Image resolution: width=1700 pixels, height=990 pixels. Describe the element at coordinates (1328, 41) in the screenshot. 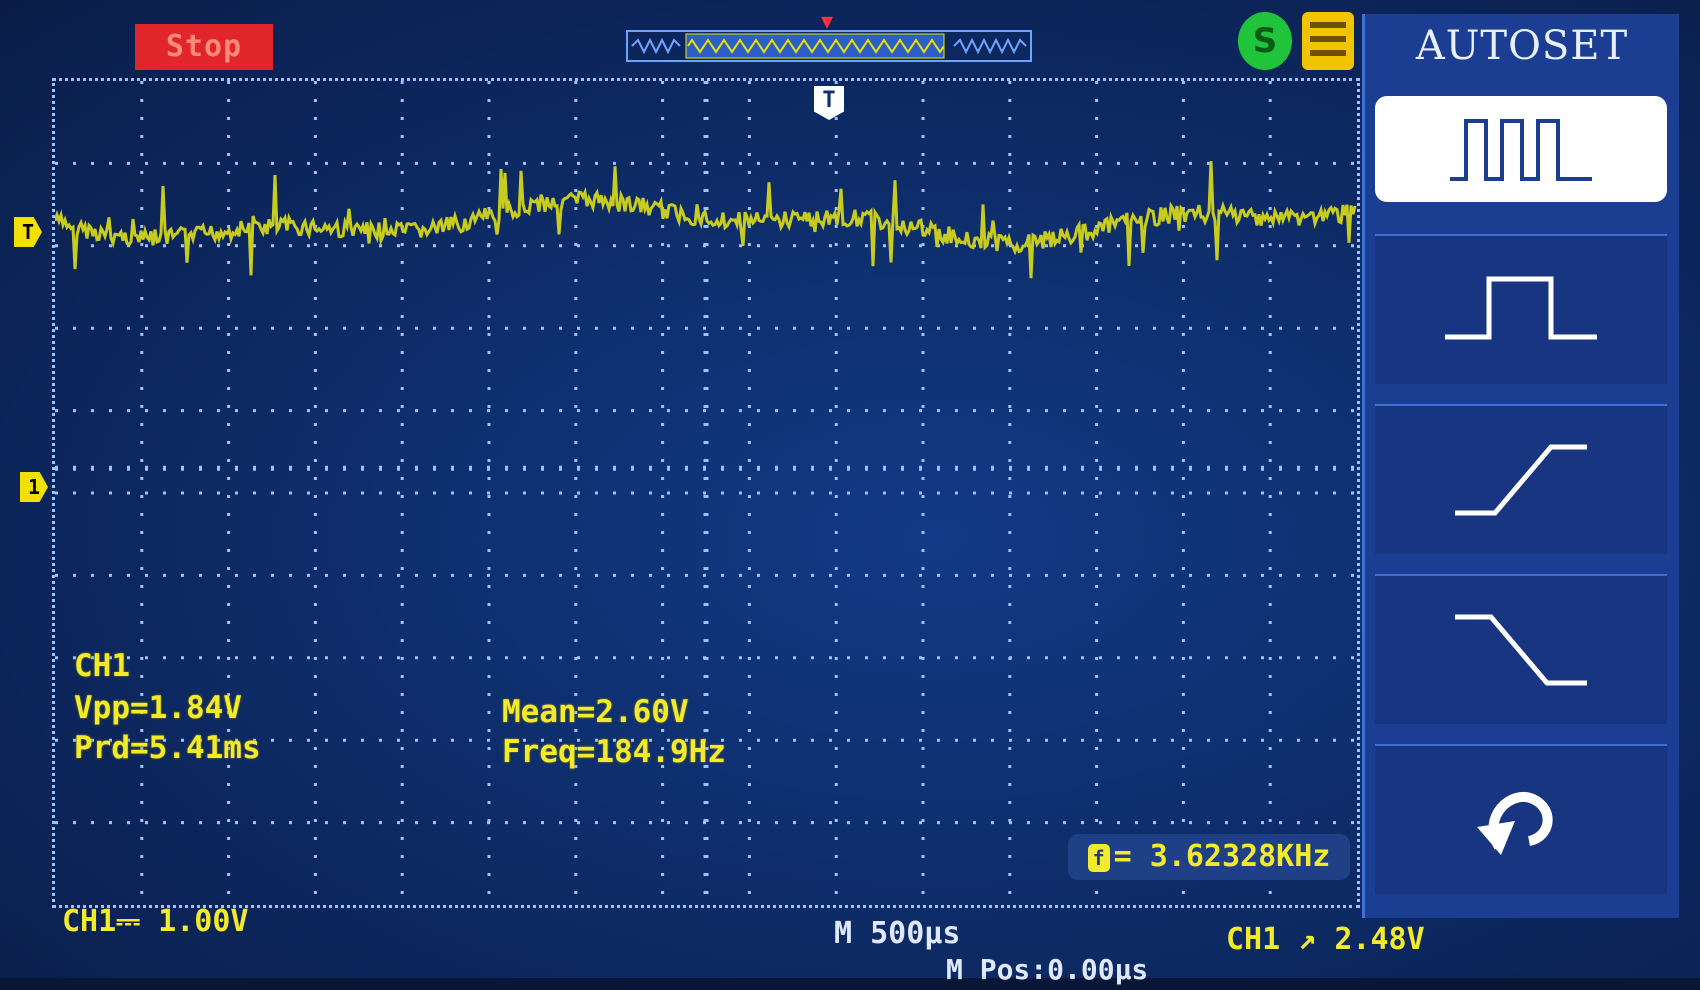

I see `print-save-icon` at that location.